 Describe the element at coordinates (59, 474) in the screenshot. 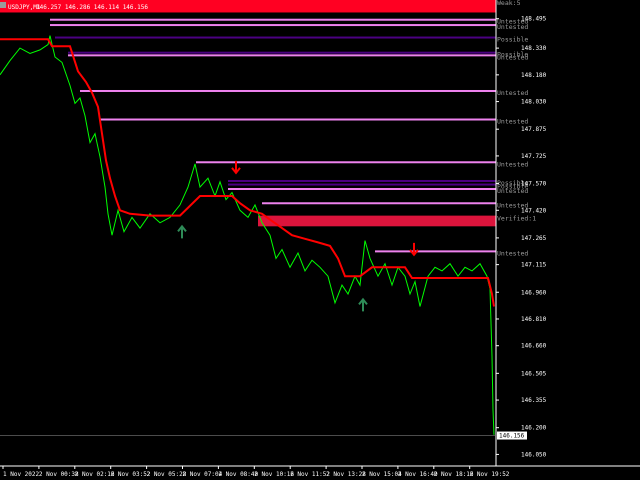

I see `x-tick-label: 2 Nov 00:38` at that location.